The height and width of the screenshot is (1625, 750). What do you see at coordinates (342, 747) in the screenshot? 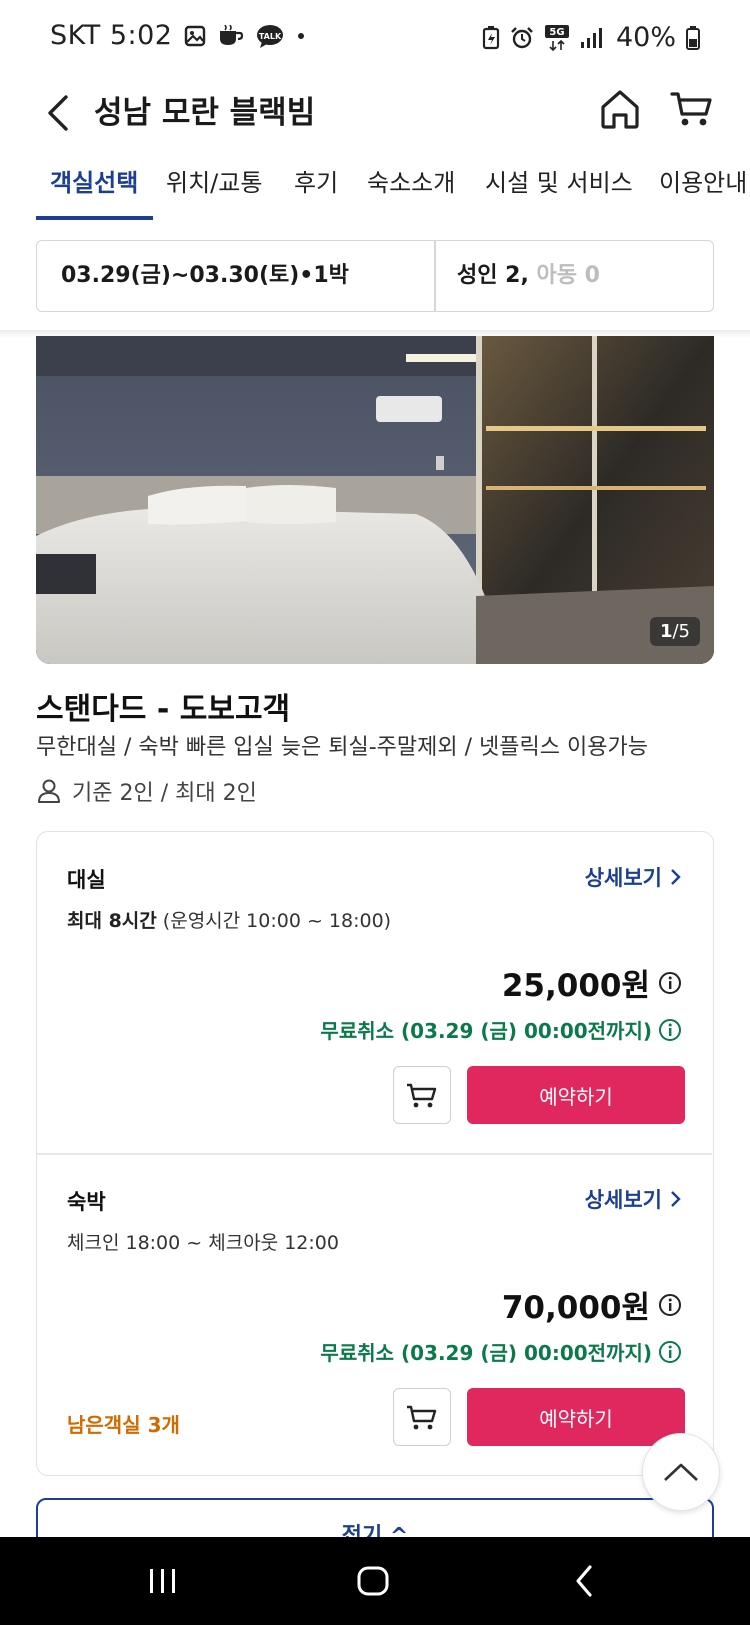
I see `room-description: 무한대실 / 숙박 빠른 입실 늦은 퇴실-주말제외 / 넷플릭스 이용가능` at bounding box center [342, 747].